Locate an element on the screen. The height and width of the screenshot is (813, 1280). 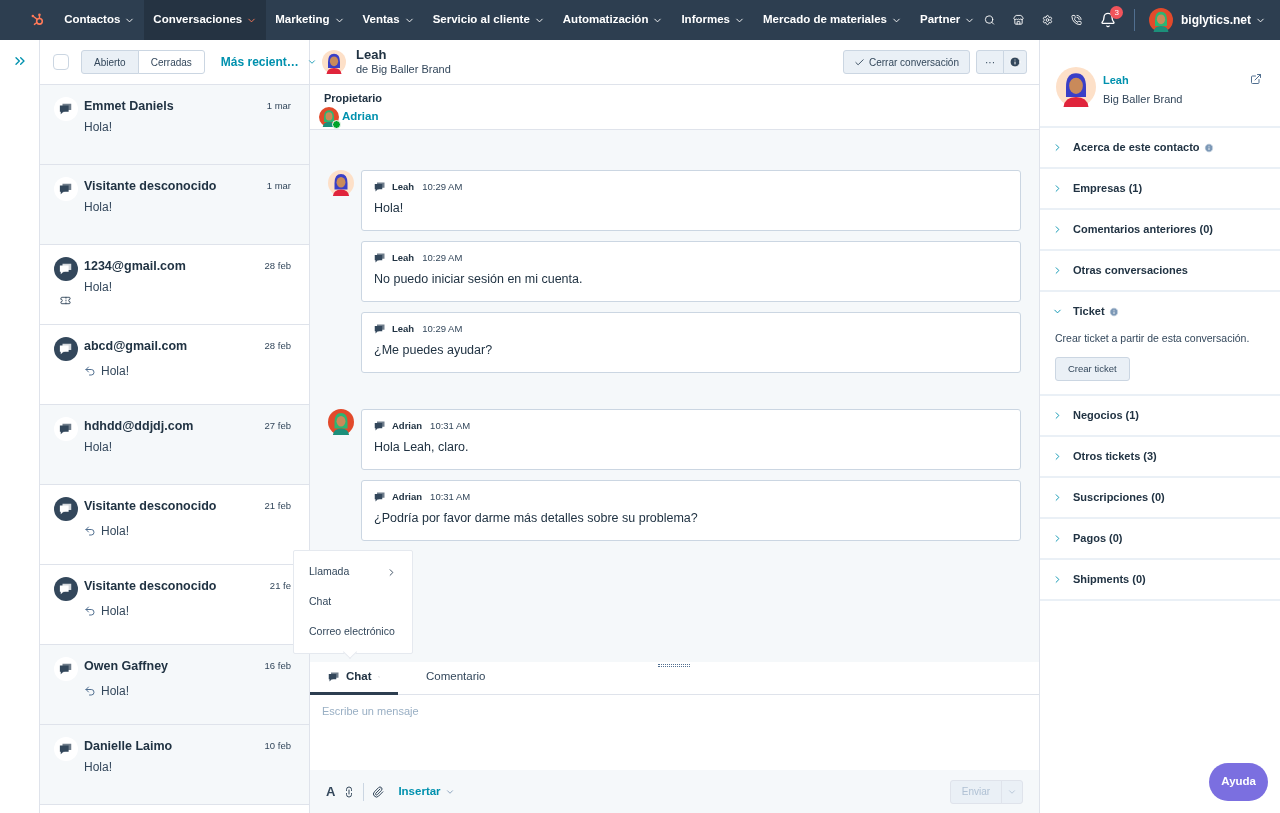
nav-item: Servicio al cliente is located at coordinates (488, 20).